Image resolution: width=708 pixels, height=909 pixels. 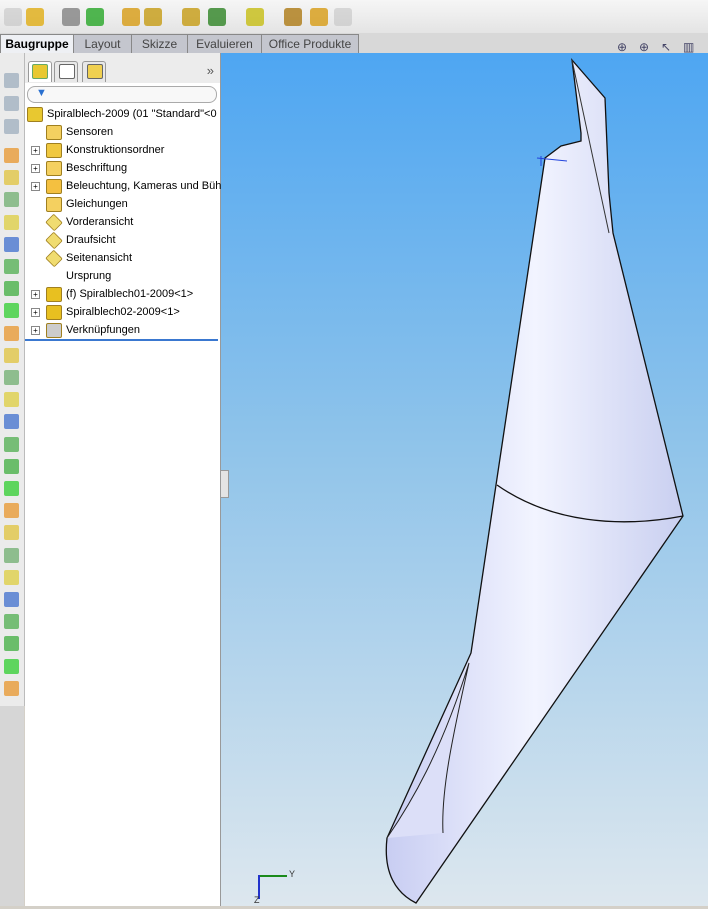 I want to click on panel-splitter, so click(x=224, y=484).